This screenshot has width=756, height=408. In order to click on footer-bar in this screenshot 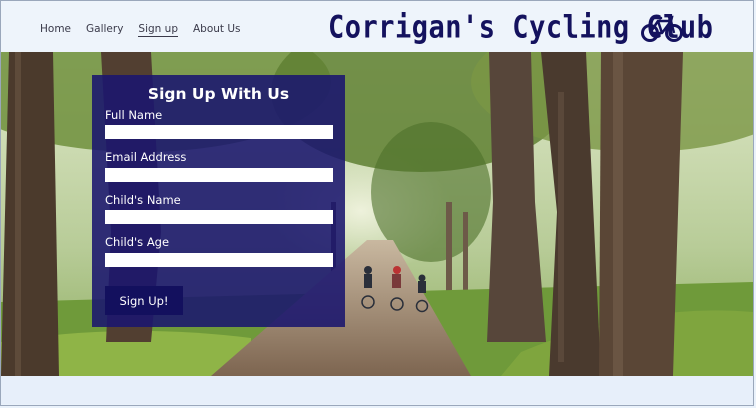, I will do `click(377, 390)`.